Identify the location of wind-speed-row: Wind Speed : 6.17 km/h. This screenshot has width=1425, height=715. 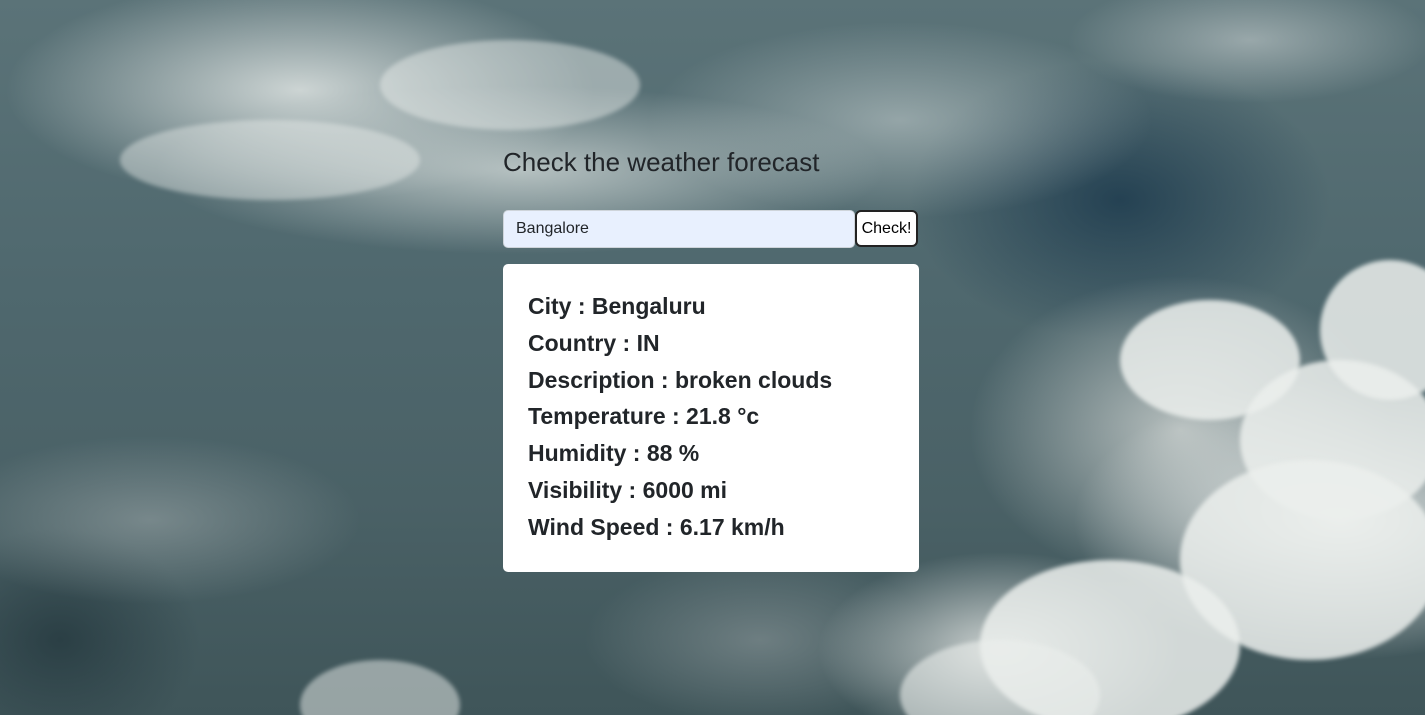
(656, 526).